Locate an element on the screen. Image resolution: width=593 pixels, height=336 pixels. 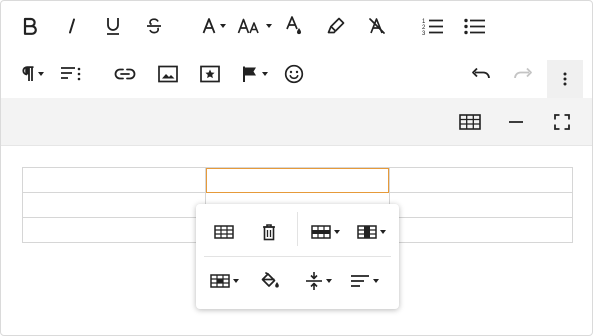
link-icon is located at coordinates (125, 74).